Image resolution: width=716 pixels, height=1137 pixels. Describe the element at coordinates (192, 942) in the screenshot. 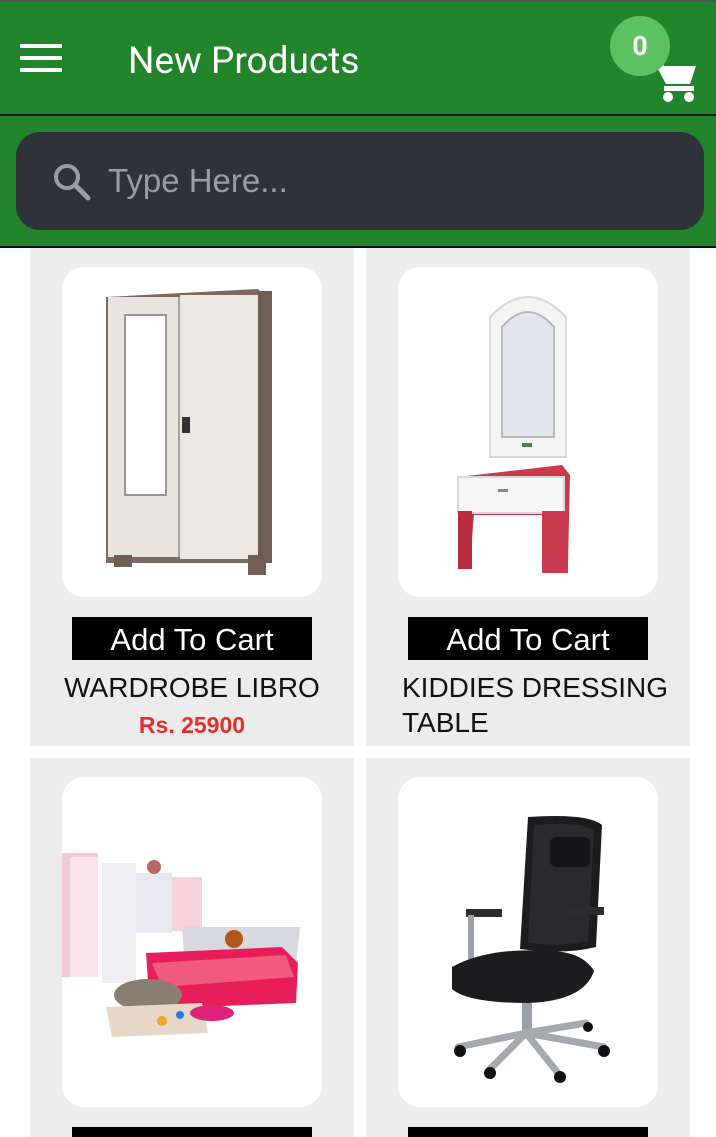

I see `product-image-bedroom-set` at that location.